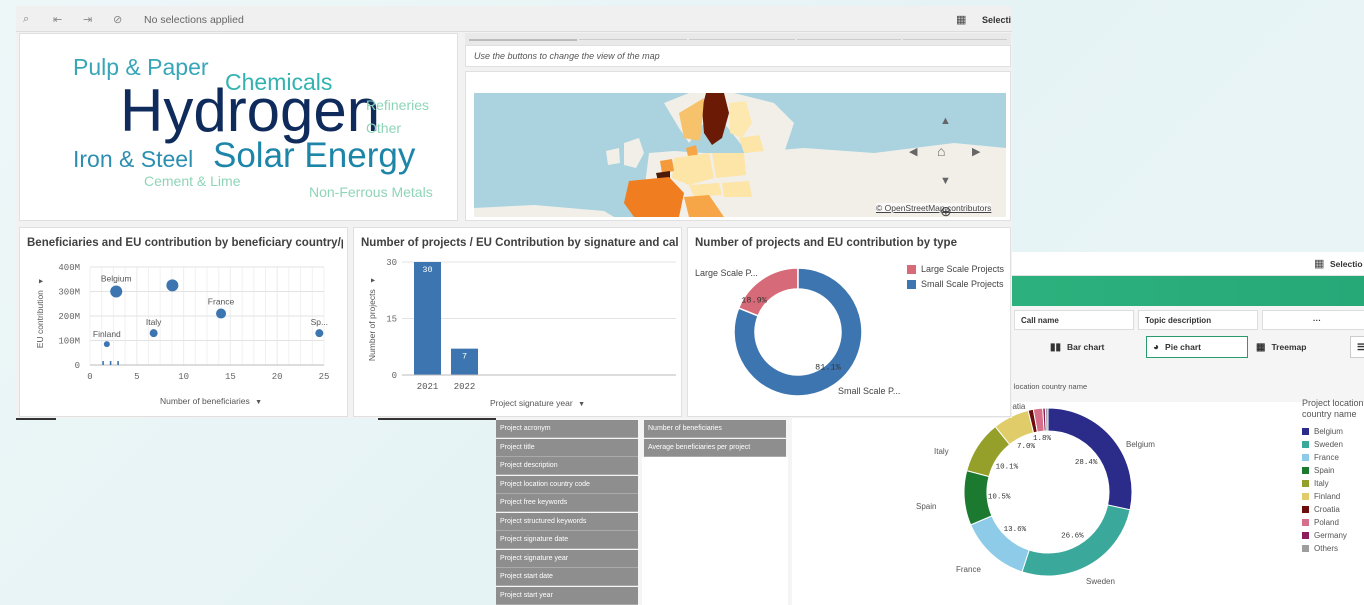 The width and height of the screenshot is (1364, 605). I want to click on home-icon: ⌂, so click(941, 151).